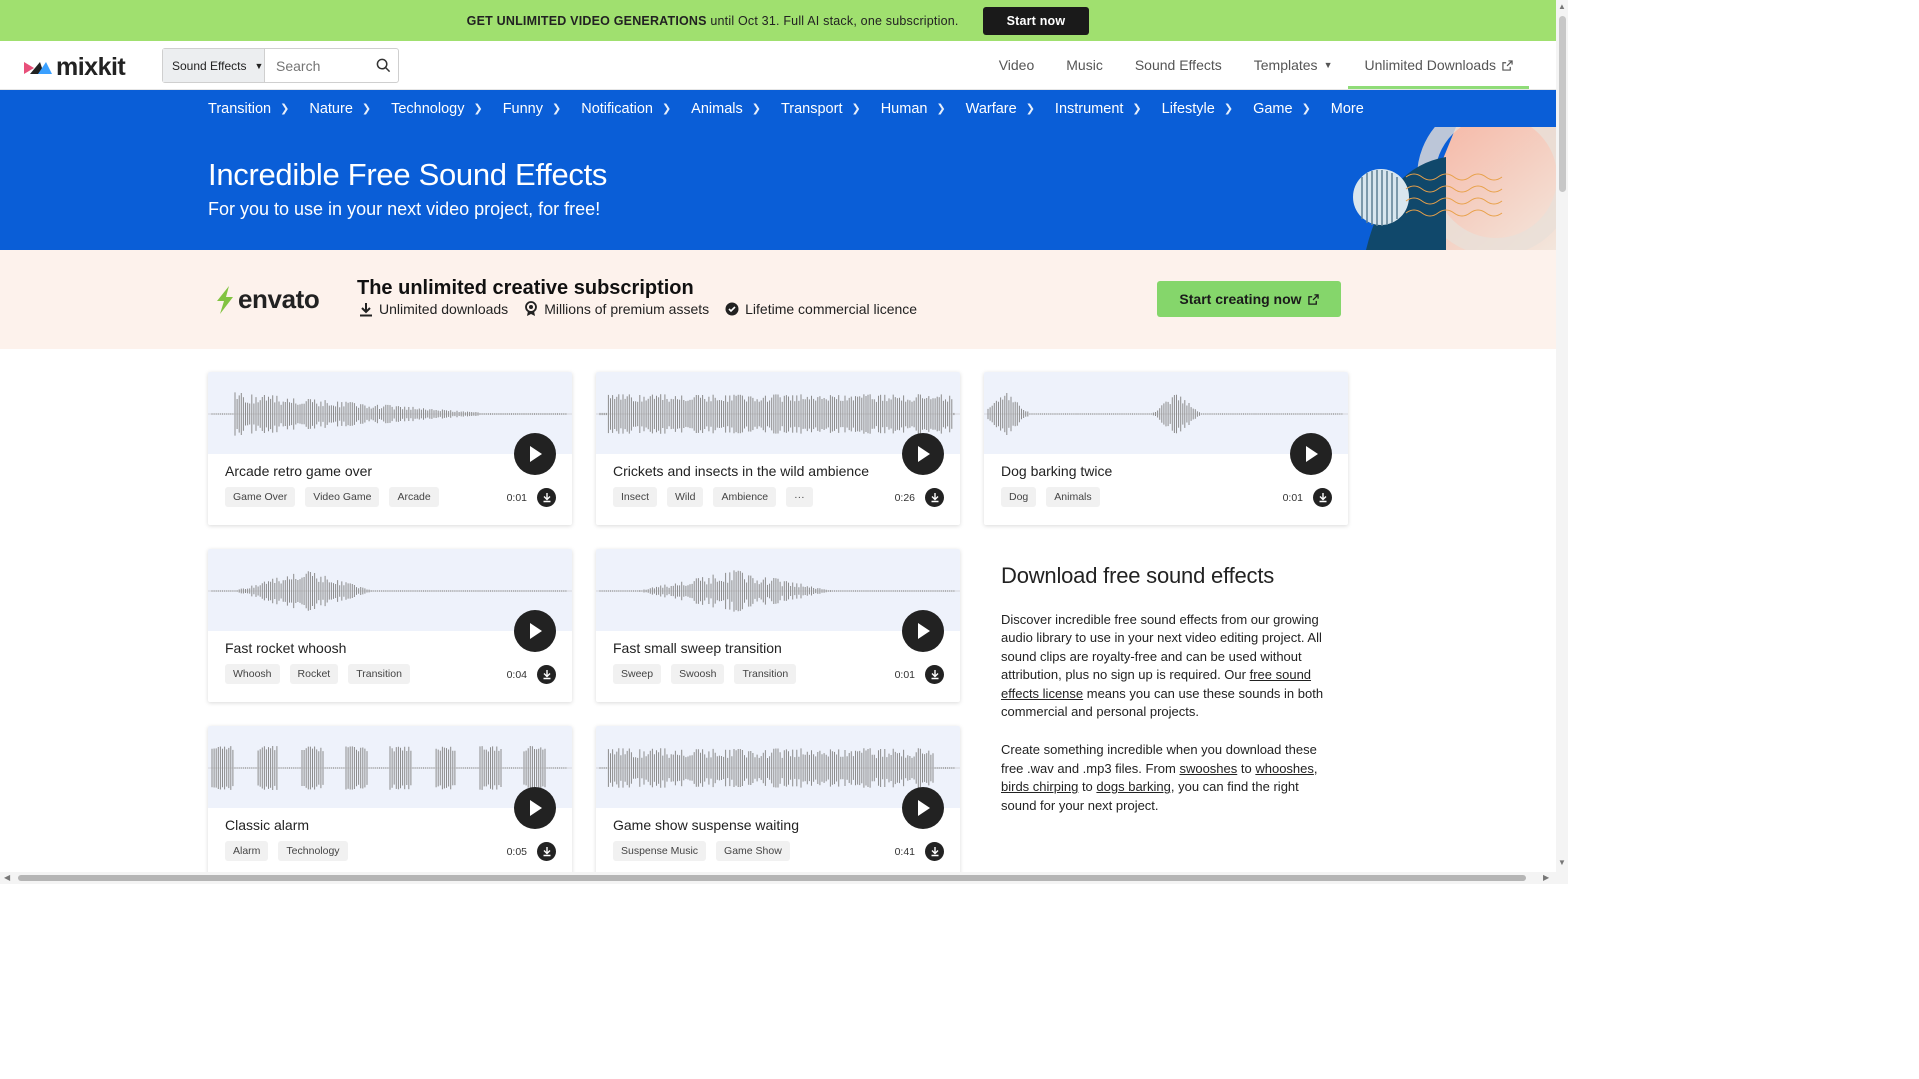 The image size is (1919, 1079). Describe the element at coordinates (1133, 786) in the screenshot. I see `dogs-barking-link: dogs barking` at that location.